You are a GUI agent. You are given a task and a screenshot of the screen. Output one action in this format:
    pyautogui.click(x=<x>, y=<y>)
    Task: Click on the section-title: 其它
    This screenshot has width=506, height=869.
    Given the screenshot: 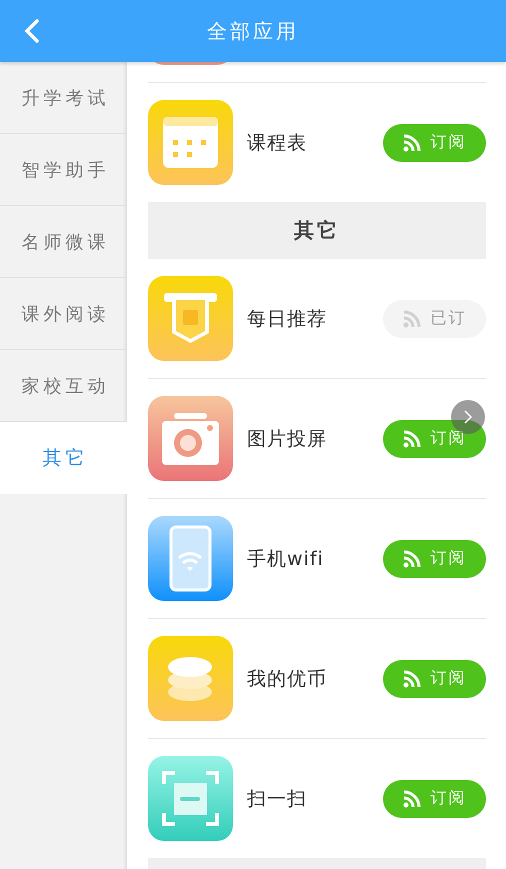 What is the action you would take?
    pyautogui.click(x=317, y=230)
    